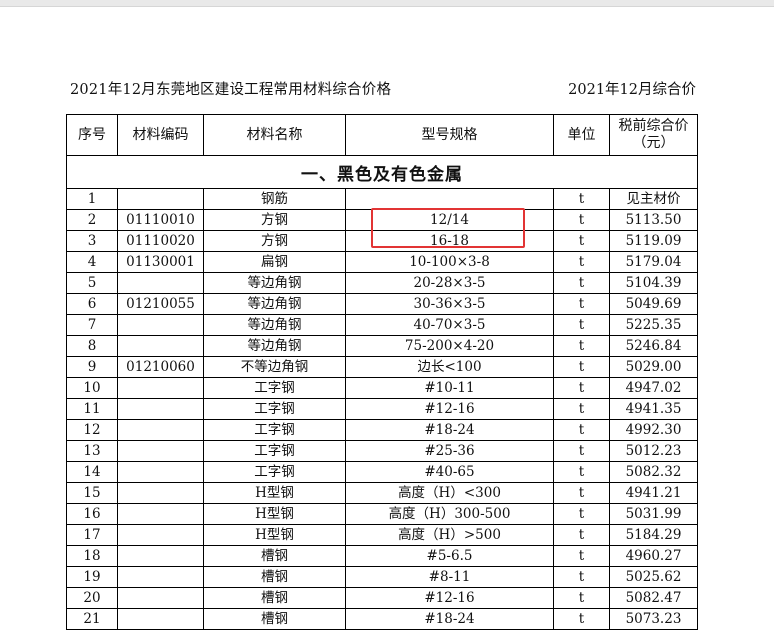 The height and width of the screenshot is (635, 774). I want to click on cell-spec: #8-11, so click(449, 577).